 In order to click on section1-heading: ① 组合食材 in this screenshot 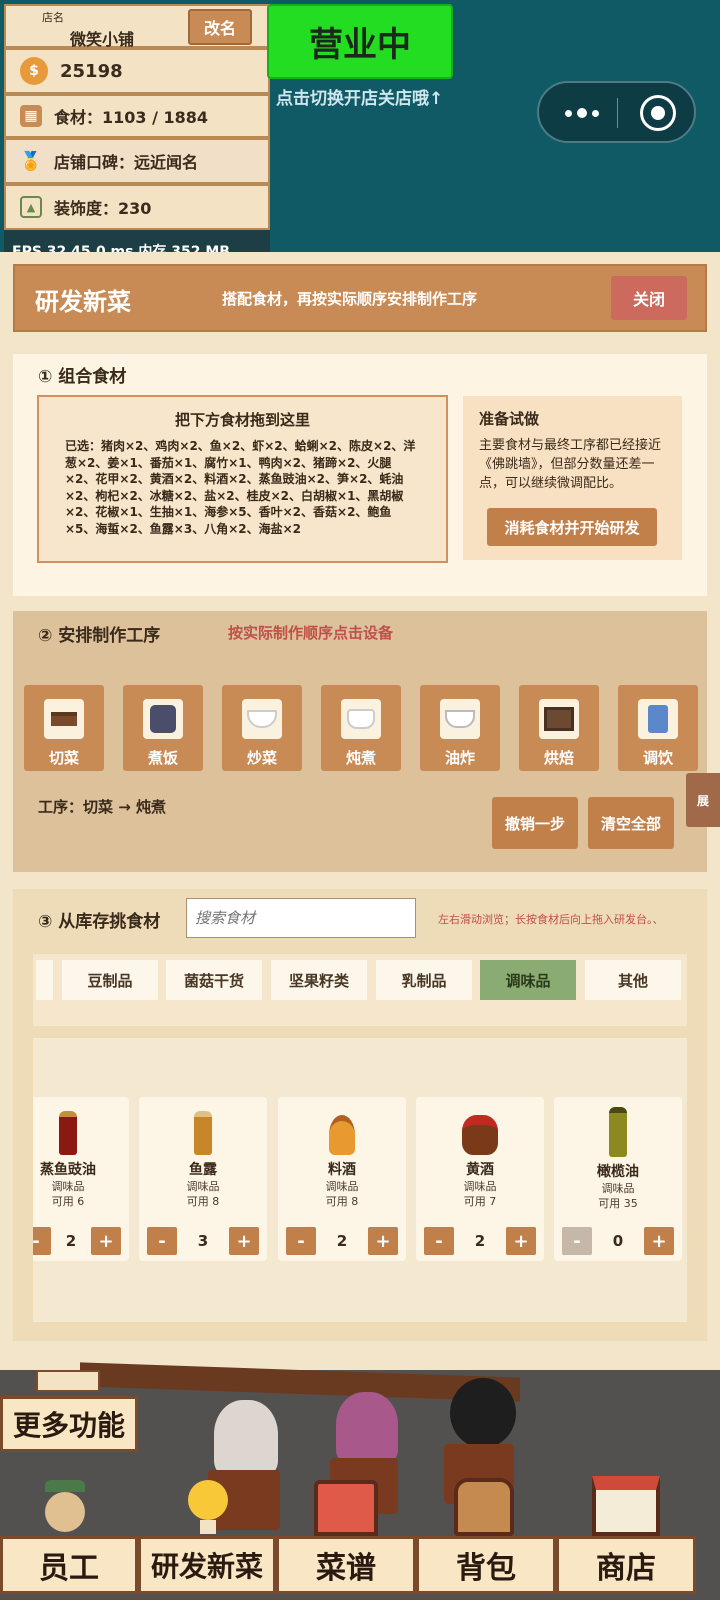, I will do `click(82, 377)`.